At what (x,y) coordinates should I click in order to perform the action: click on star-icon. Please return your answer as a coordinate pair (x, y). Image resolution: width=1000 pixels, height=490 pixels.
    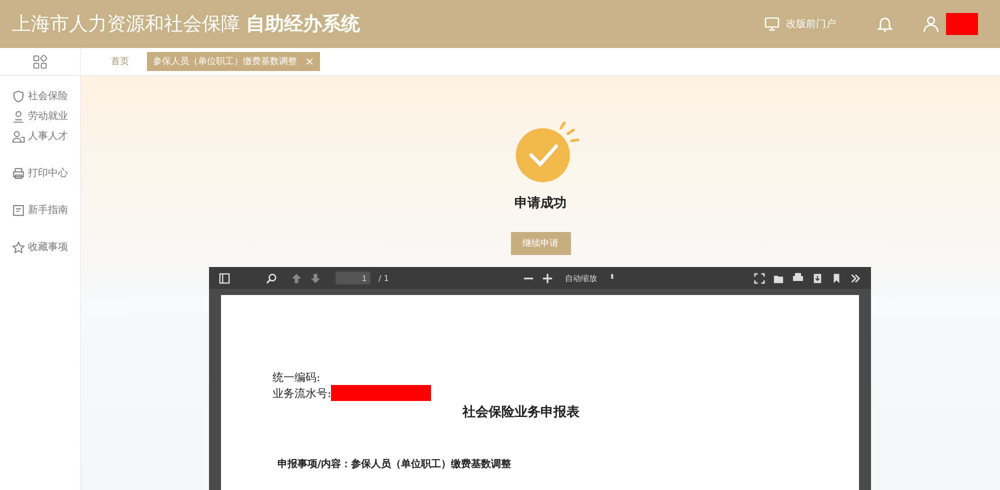
    Looking at the image, I should click on (18, 247).